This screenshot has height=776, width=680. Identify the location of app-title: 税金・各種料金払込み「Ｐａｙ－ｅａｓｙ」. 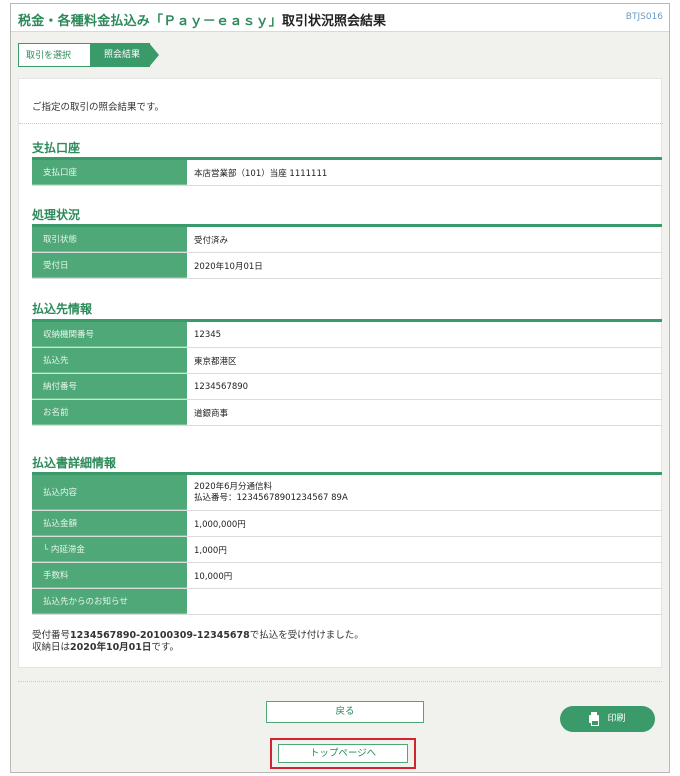
(150, 21).